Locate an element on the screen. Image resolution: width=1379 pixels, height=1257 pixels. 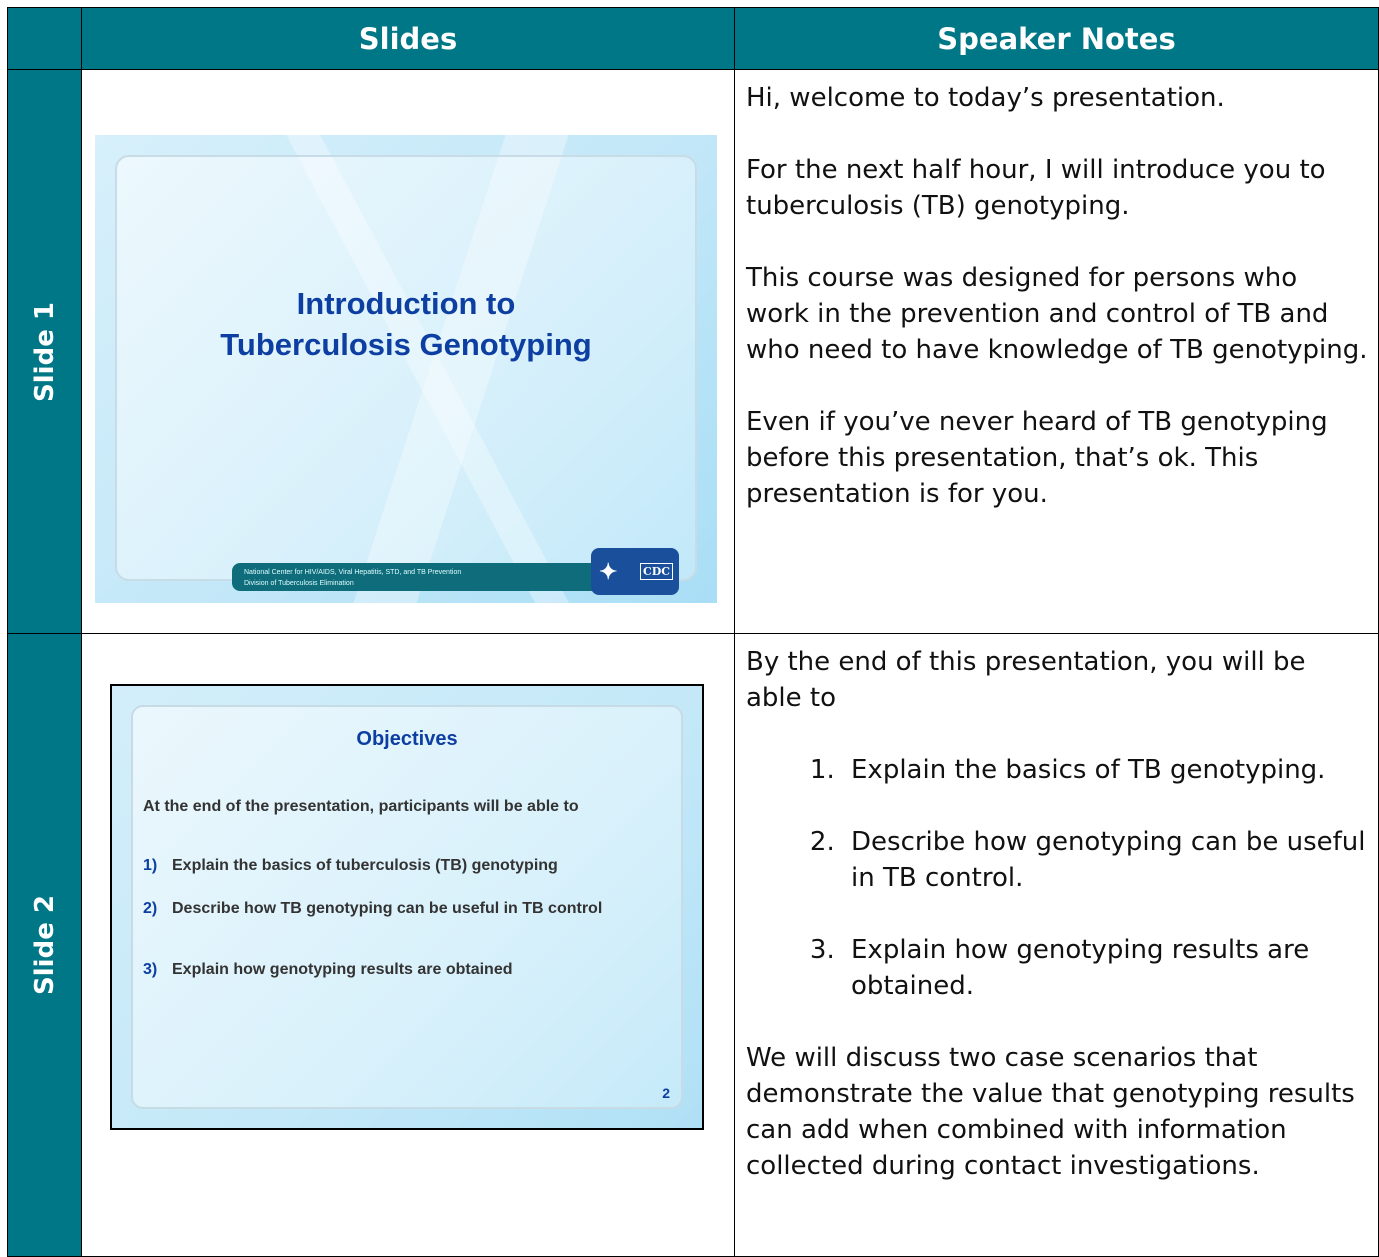
row-label-slide-2: Slide 2 is located at coordinates (44, 945).